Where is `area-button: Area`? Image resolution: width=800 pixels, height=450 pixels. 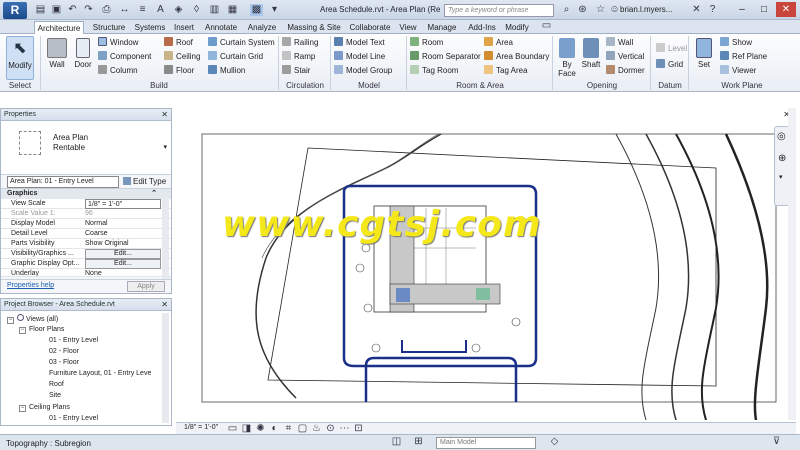
area-button: Area is located at coordinates (498, 43).